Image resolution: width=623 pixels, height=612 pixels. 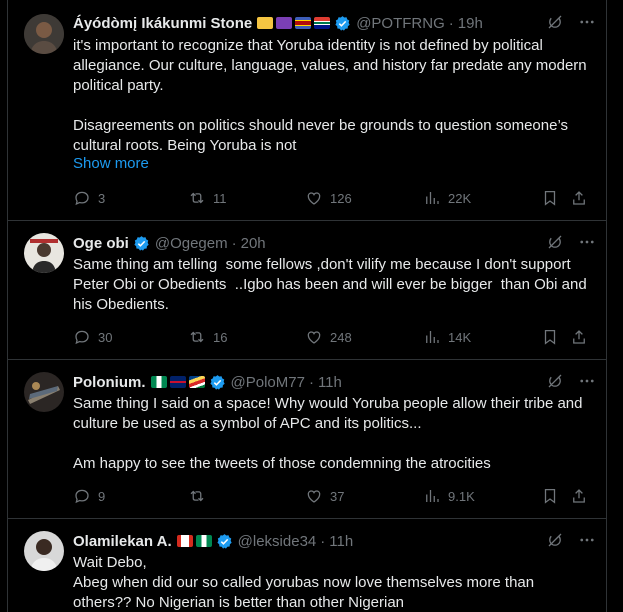 I want to click on reply-count: 3, so click(x=102, y=198).